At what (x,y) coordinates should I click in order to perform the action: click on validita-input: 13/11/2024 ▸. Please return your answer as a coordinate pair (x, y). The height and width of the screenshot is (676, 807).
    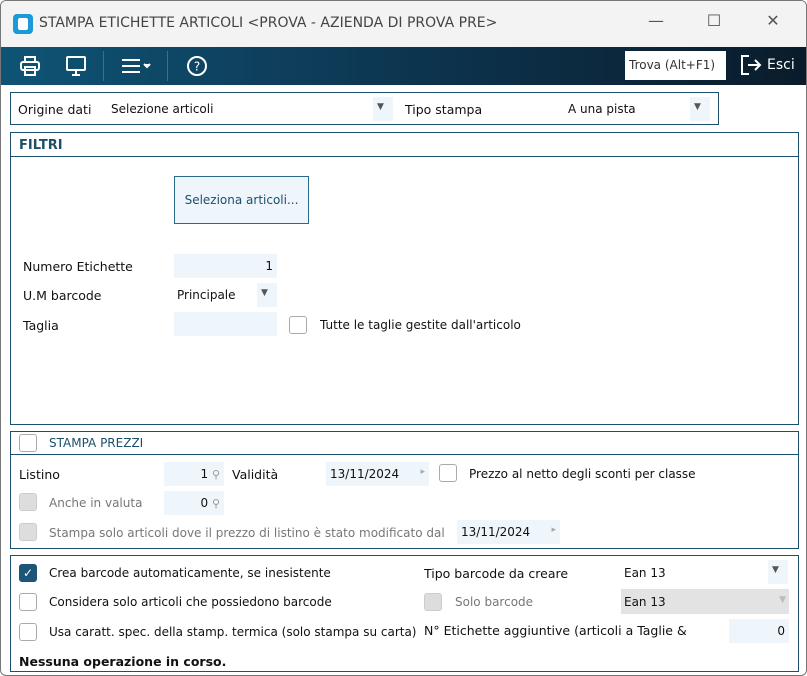
    Looking at the image, I should click on (377, 474).